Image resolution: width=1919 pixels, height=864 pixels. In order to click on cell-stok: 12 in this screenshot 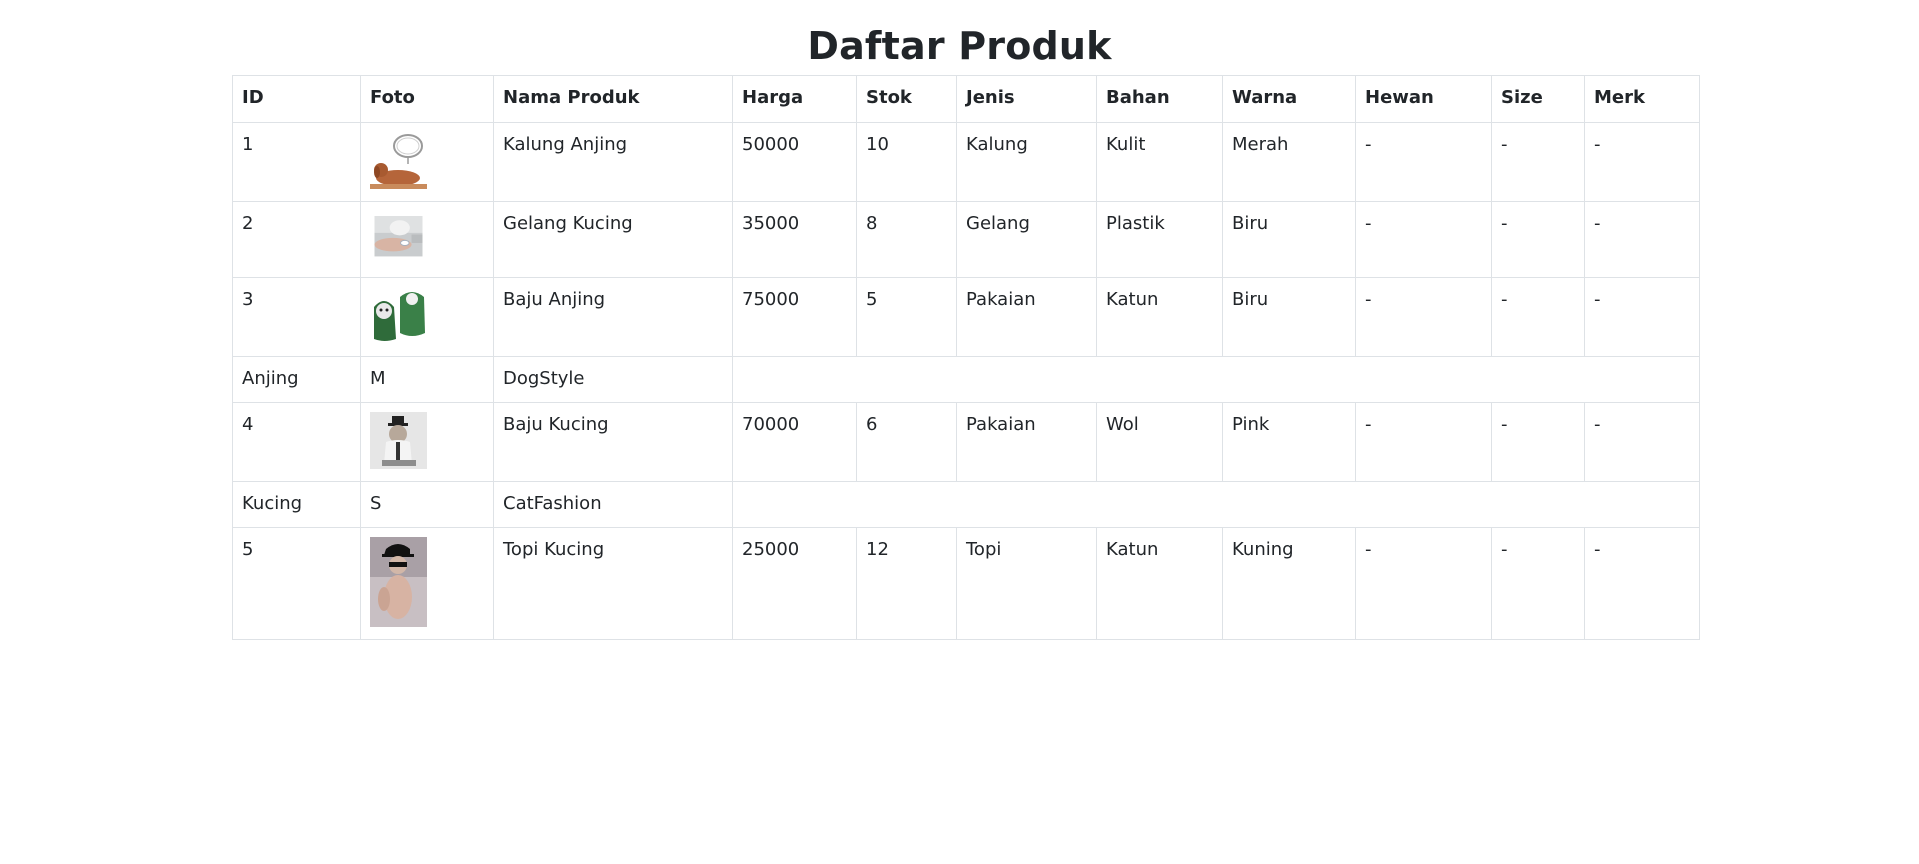, I will do `click(906, 583)`.